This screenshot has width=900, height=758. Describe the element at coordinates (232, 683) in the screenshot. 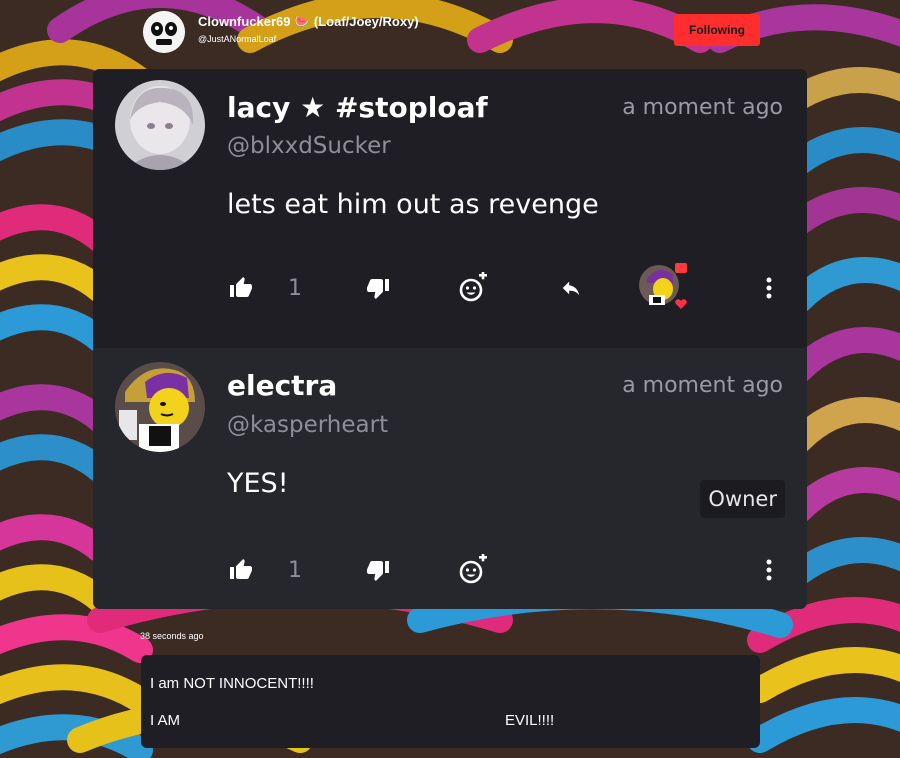

I see `post-line: I am NOT INNOCENT!!!!` at that location.